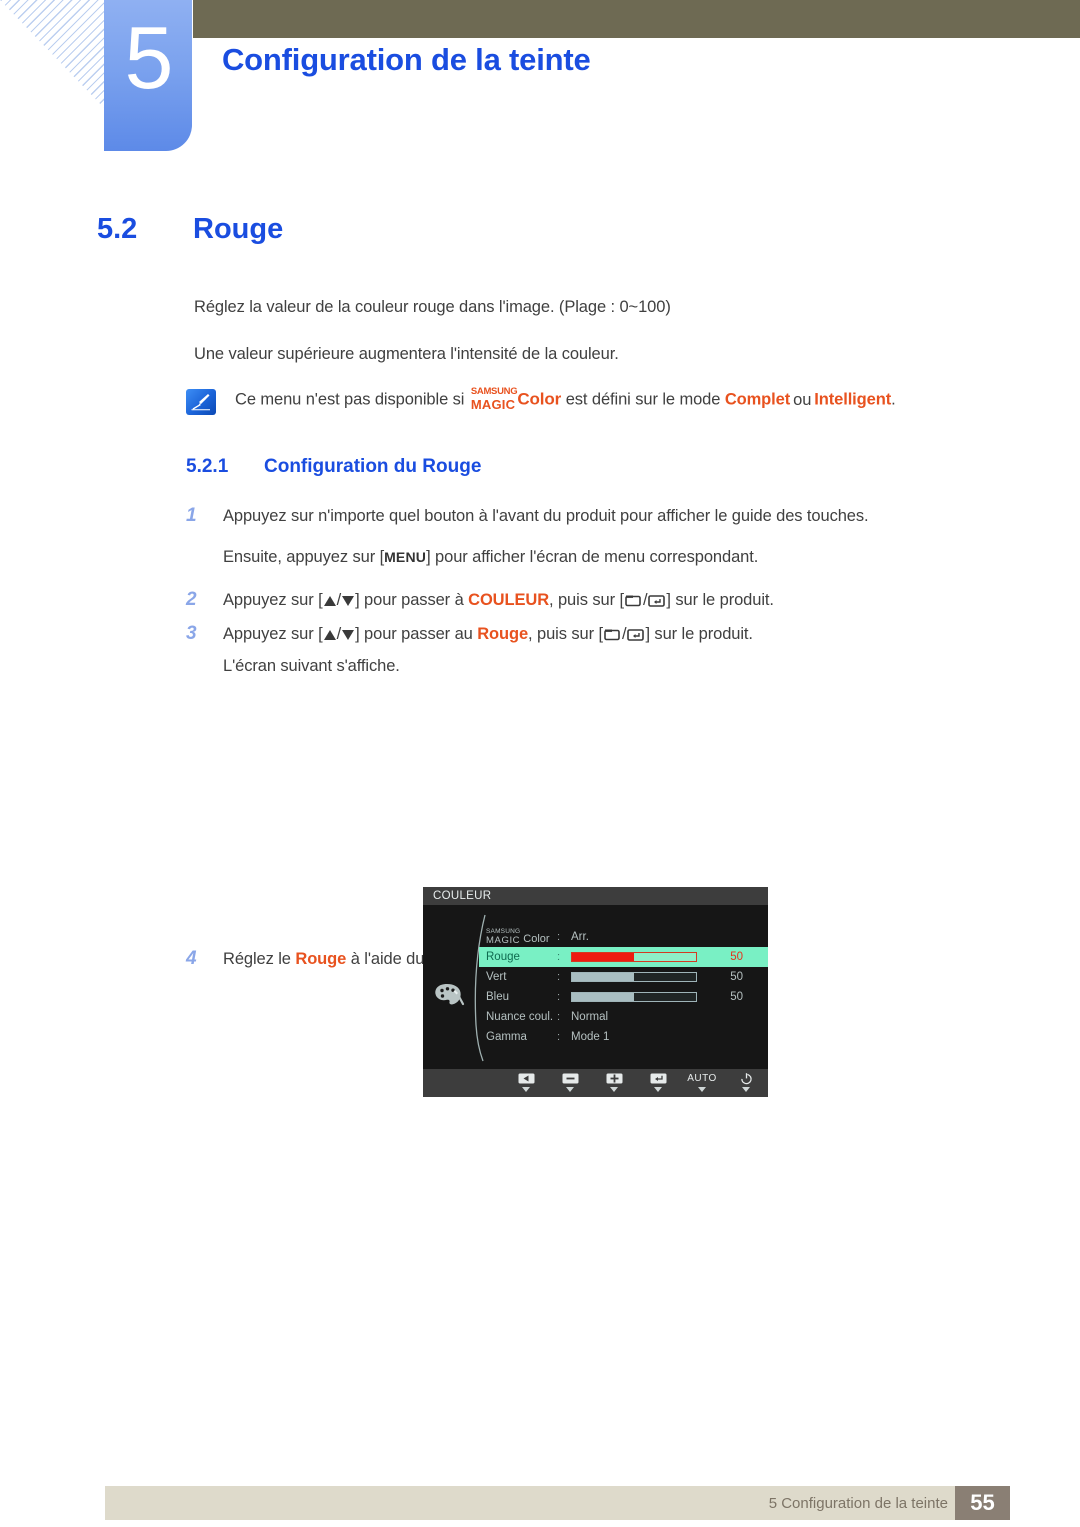  I want to click on osd-minus-button, so click(570, 1082).